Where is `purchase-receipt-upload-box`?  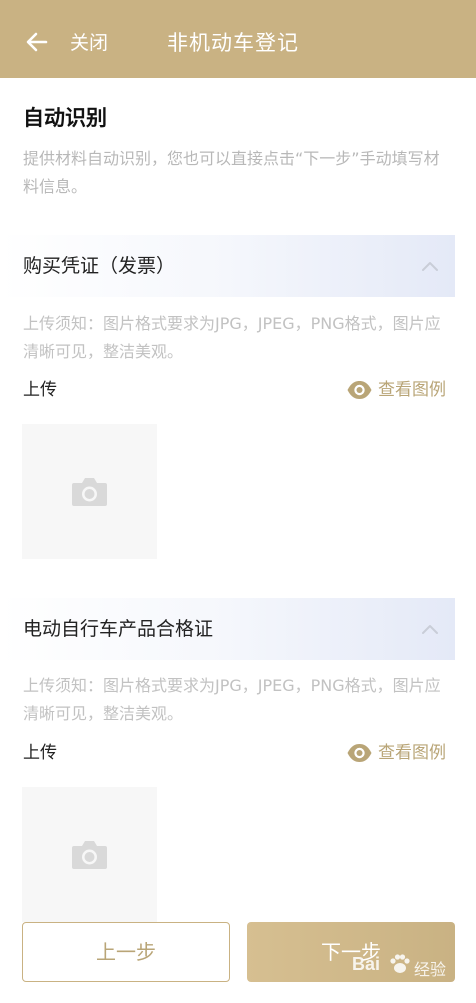
purchase-receipt-upload-box is located at coordinates (89, 491).